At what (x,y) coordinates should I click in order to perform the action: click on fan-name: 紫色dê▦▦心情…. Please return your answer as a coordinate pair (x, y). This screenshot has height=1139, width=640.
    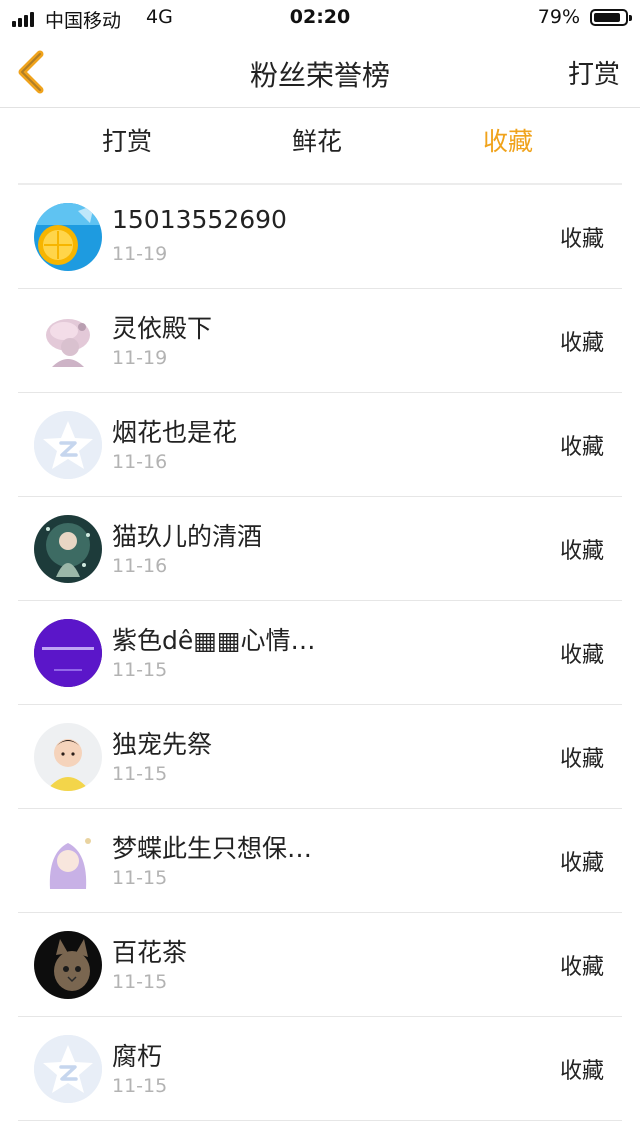
    Looking at the image, I should click on (214, 640).